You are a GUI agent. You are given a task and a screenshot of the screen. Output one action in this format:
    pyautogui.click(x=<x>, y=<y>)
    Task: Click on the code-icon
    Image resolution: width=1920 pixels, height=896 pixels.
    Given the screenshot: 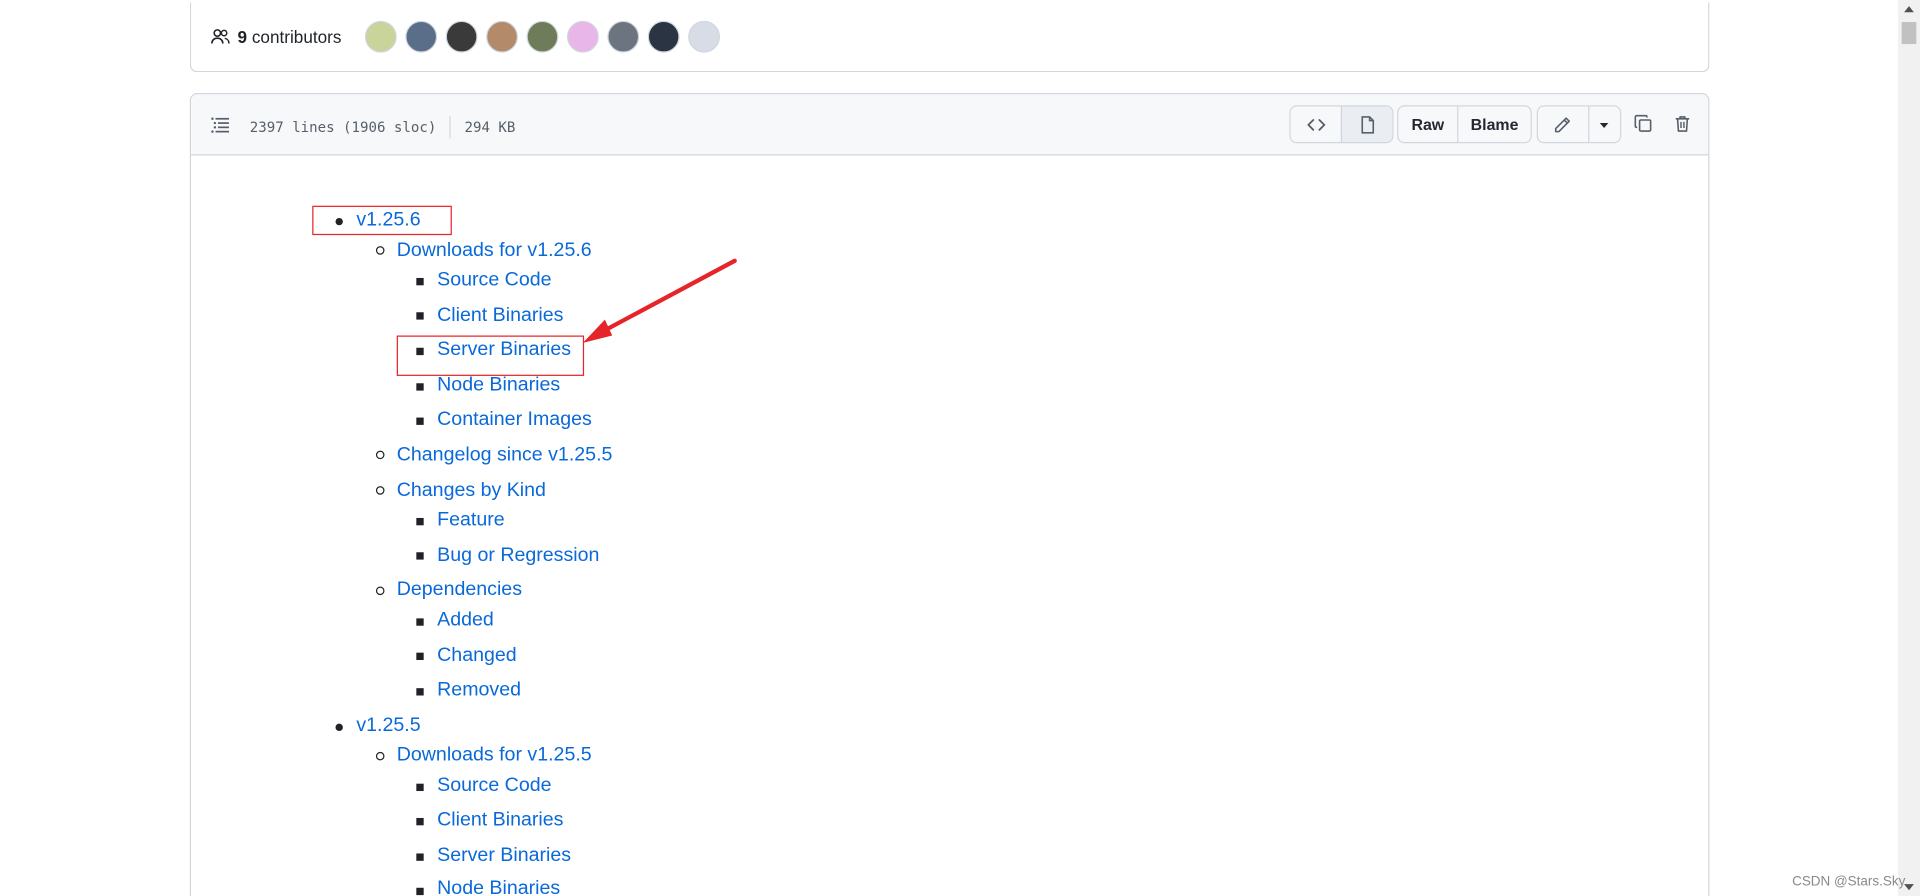 What is the action you would take?
    pyautogui.click(x=1315, y=124)
    